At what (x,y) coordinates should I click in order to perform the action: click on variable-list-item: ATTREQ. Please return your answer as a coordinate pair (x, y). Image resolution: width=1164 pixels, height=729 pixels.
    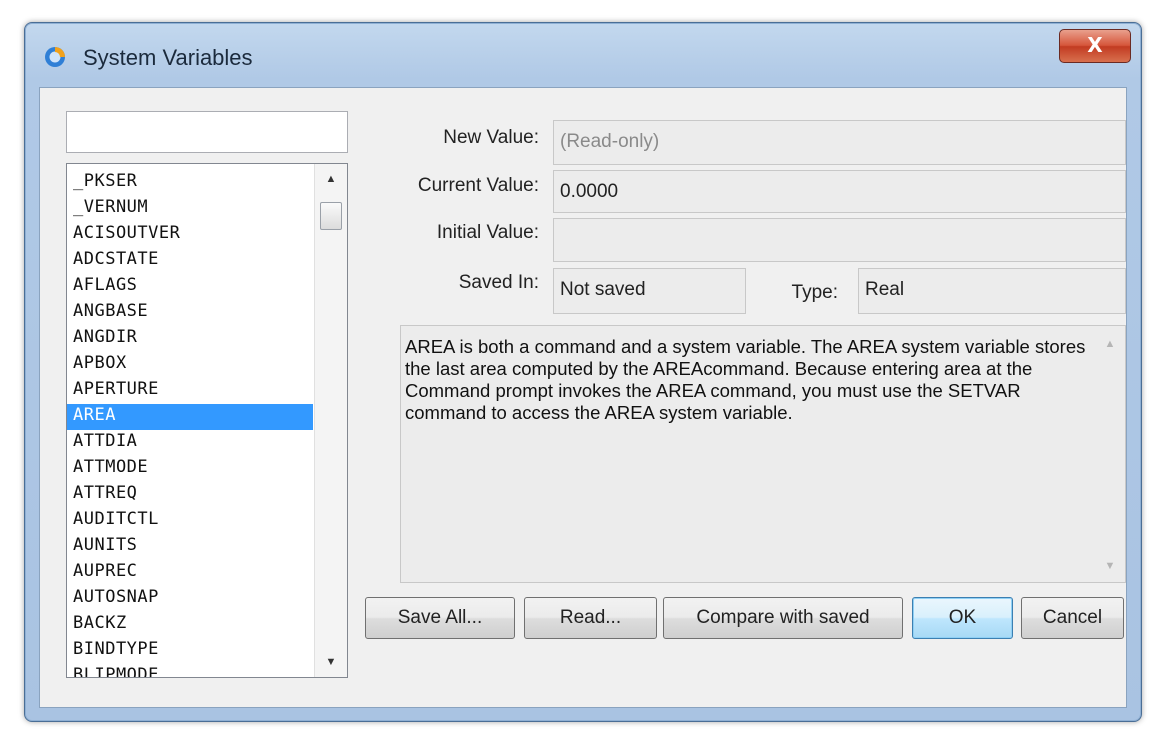
    Looking at the image, I should click on (190, 495).